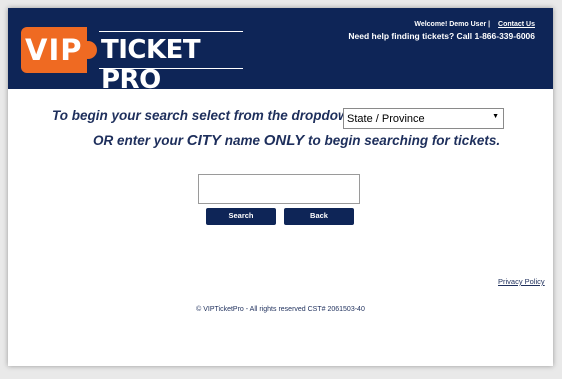 The height and width of the screenshot is (379, 562). What do you see at coordinates (241, 216) in the screenshot?
I see `search-button: Search` at bounding box center [241, 216].